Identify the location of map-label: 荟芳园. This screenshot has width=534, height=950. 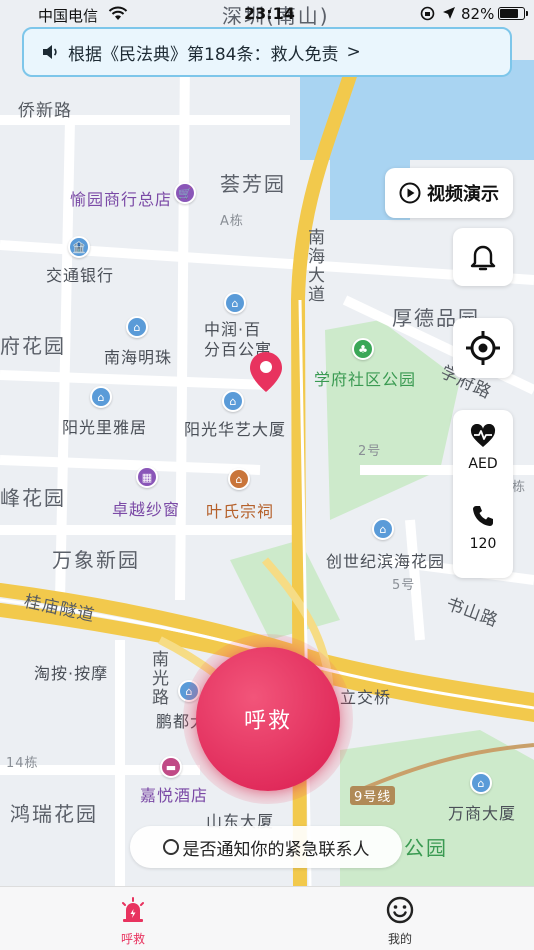
(253, 184).